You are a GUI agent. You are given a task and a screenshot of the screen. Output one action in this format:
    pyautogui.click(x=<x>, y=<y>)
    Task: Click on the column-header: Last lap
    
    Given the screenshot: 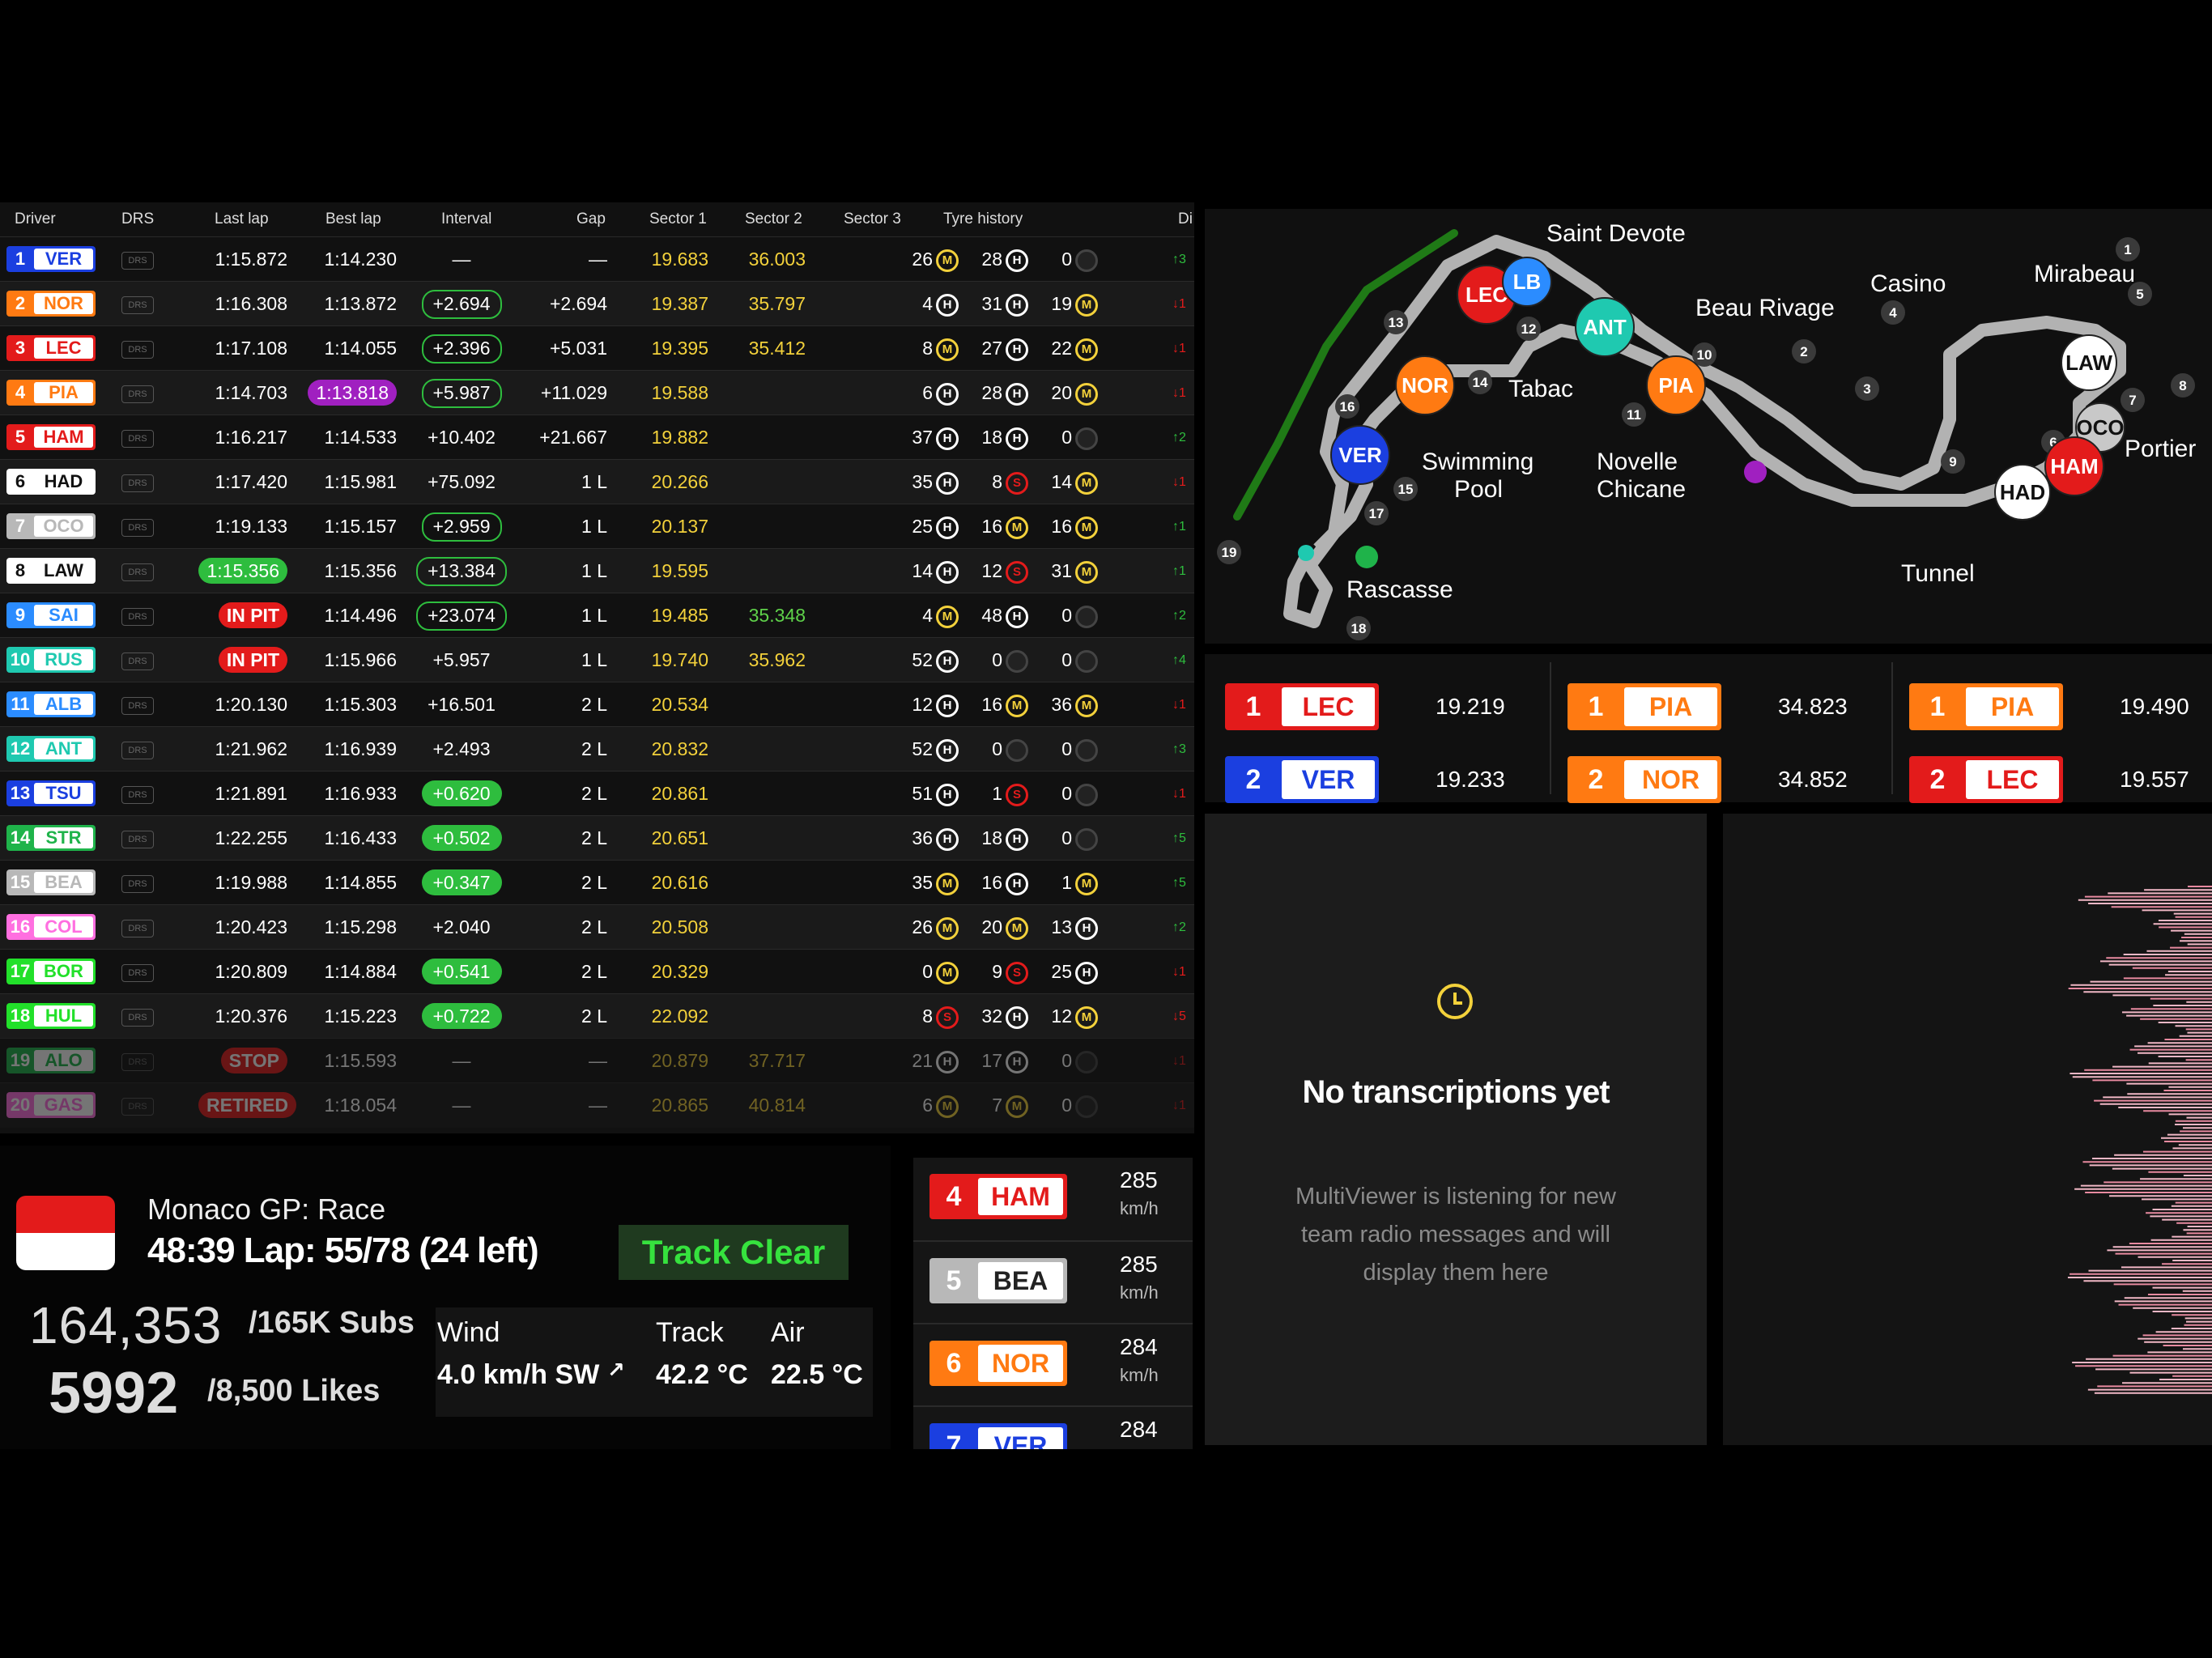 What is the action you would take?
    pyautogui.click(x=242, y=219)
    